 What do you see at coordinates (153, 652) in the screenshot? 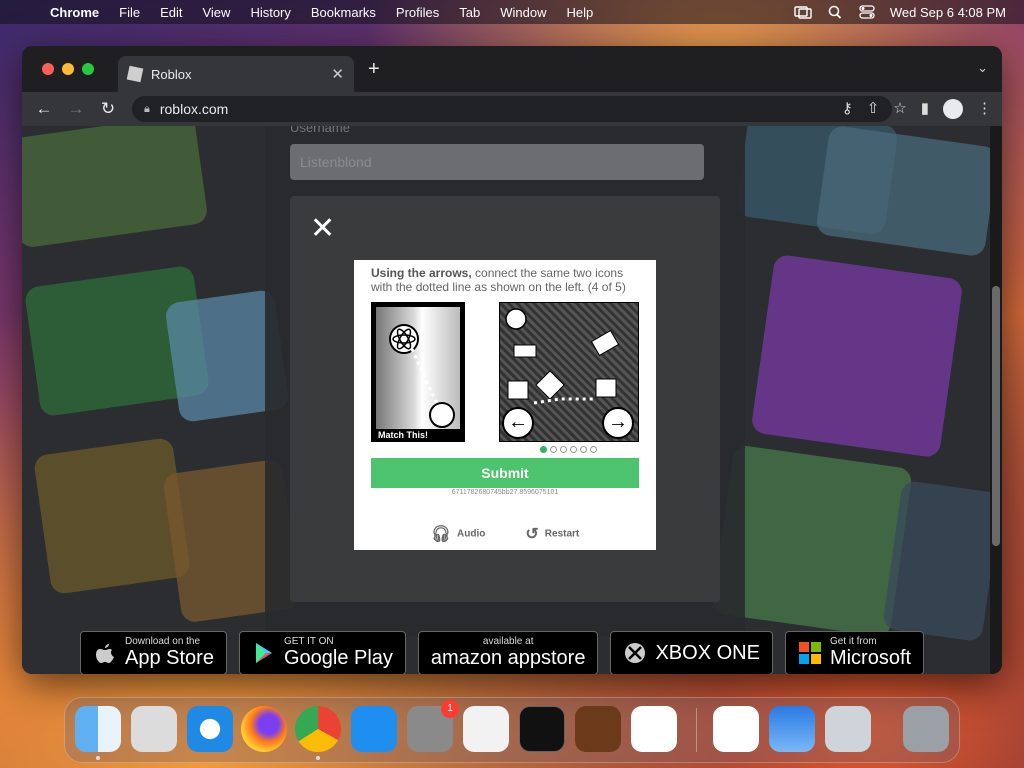
I see `app-store-badge: Download on the App Store` at bounding box center [153, 652].